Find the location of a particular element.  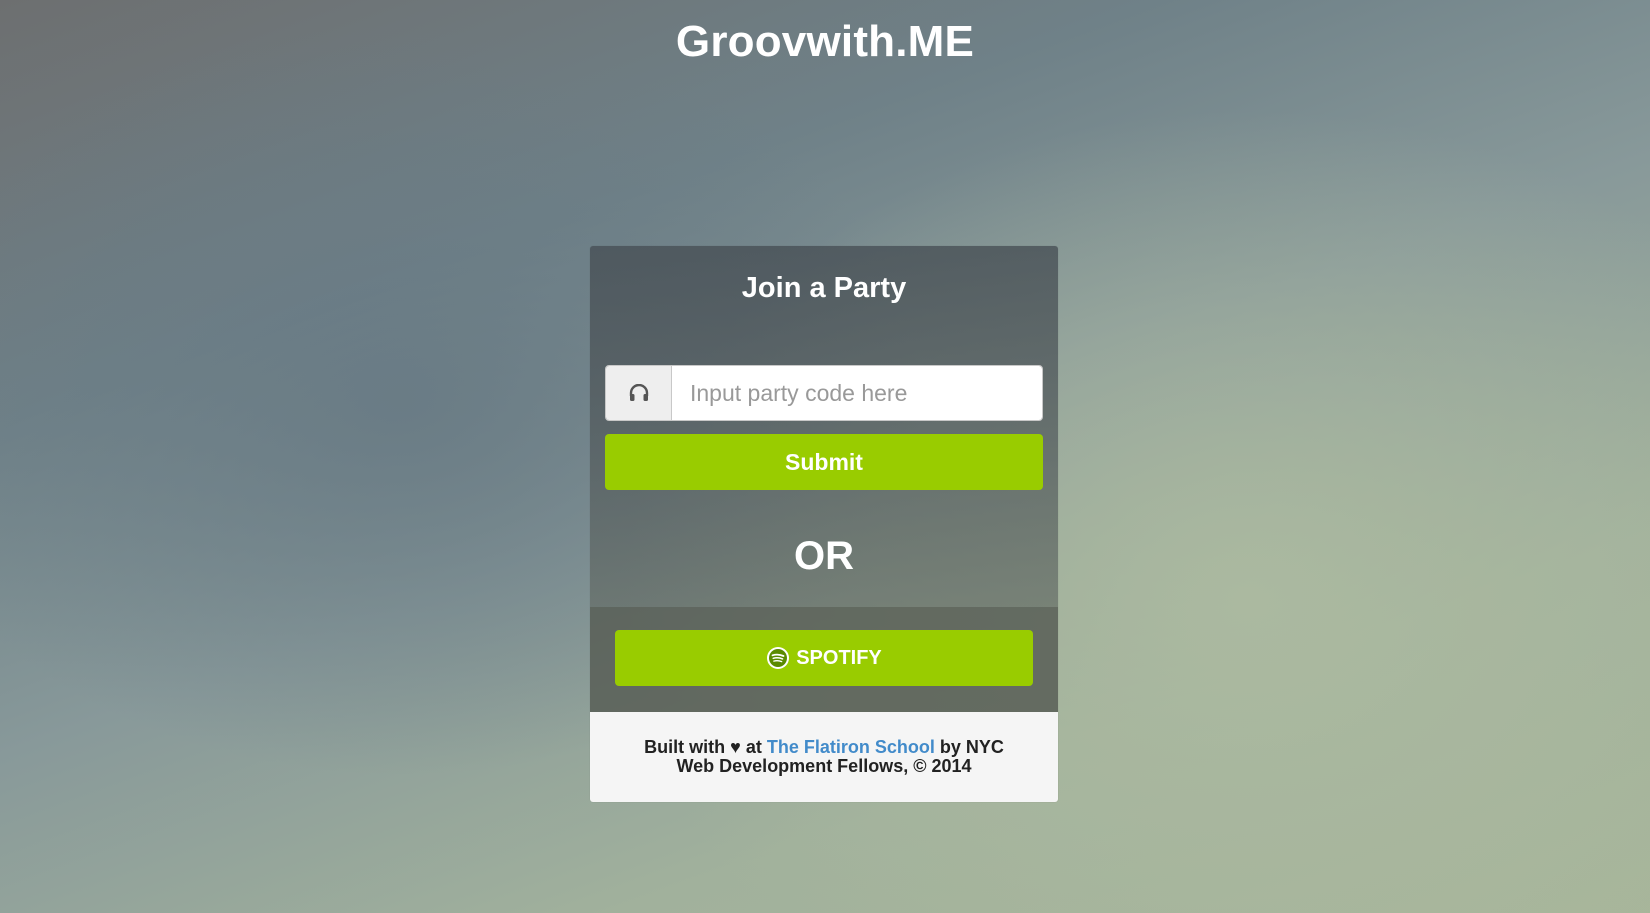

footer-prefix: Built with is located at coordinates (685, 747).